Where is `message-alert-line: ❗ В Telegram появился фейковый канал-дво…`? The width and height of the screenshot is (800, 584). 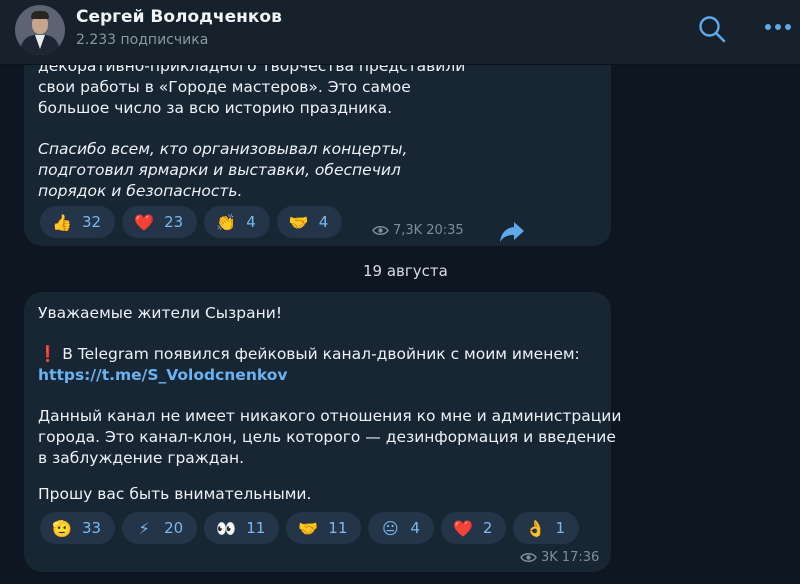
message-alert-line: ❗ В Telegram появился фейковый канал-дво… is located at coordinates (309, 354).